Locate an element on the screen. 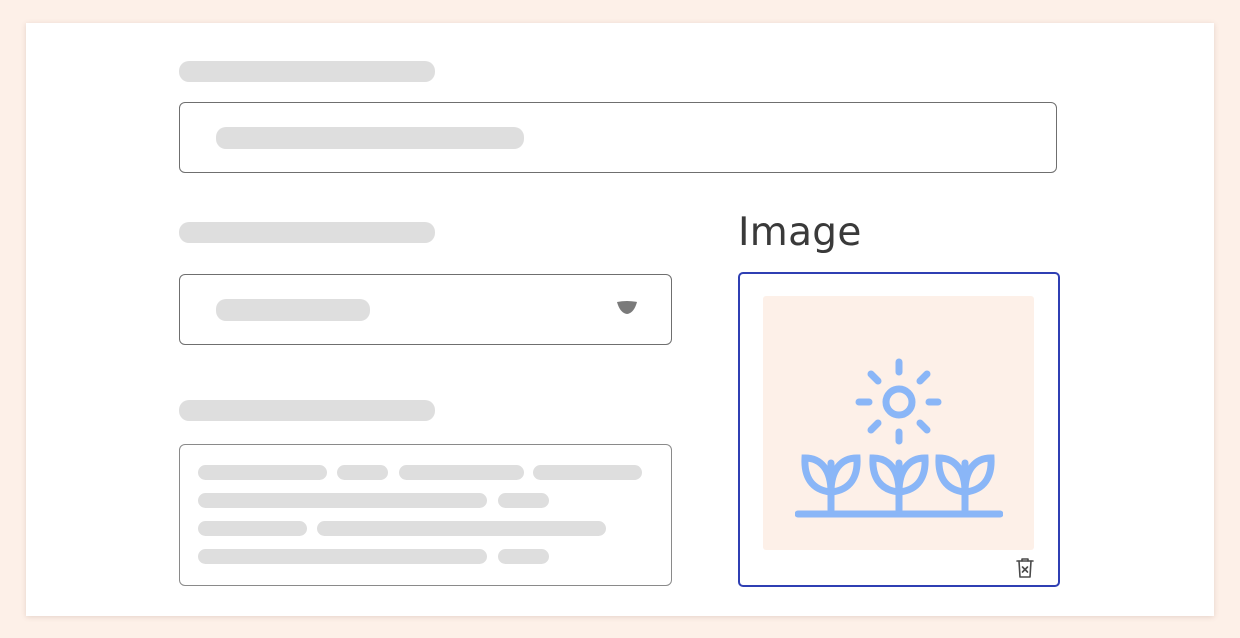 Image resolution: width=1240 pixels, height=638 pixels. select-dropdown is located at coordinates (425, 309).